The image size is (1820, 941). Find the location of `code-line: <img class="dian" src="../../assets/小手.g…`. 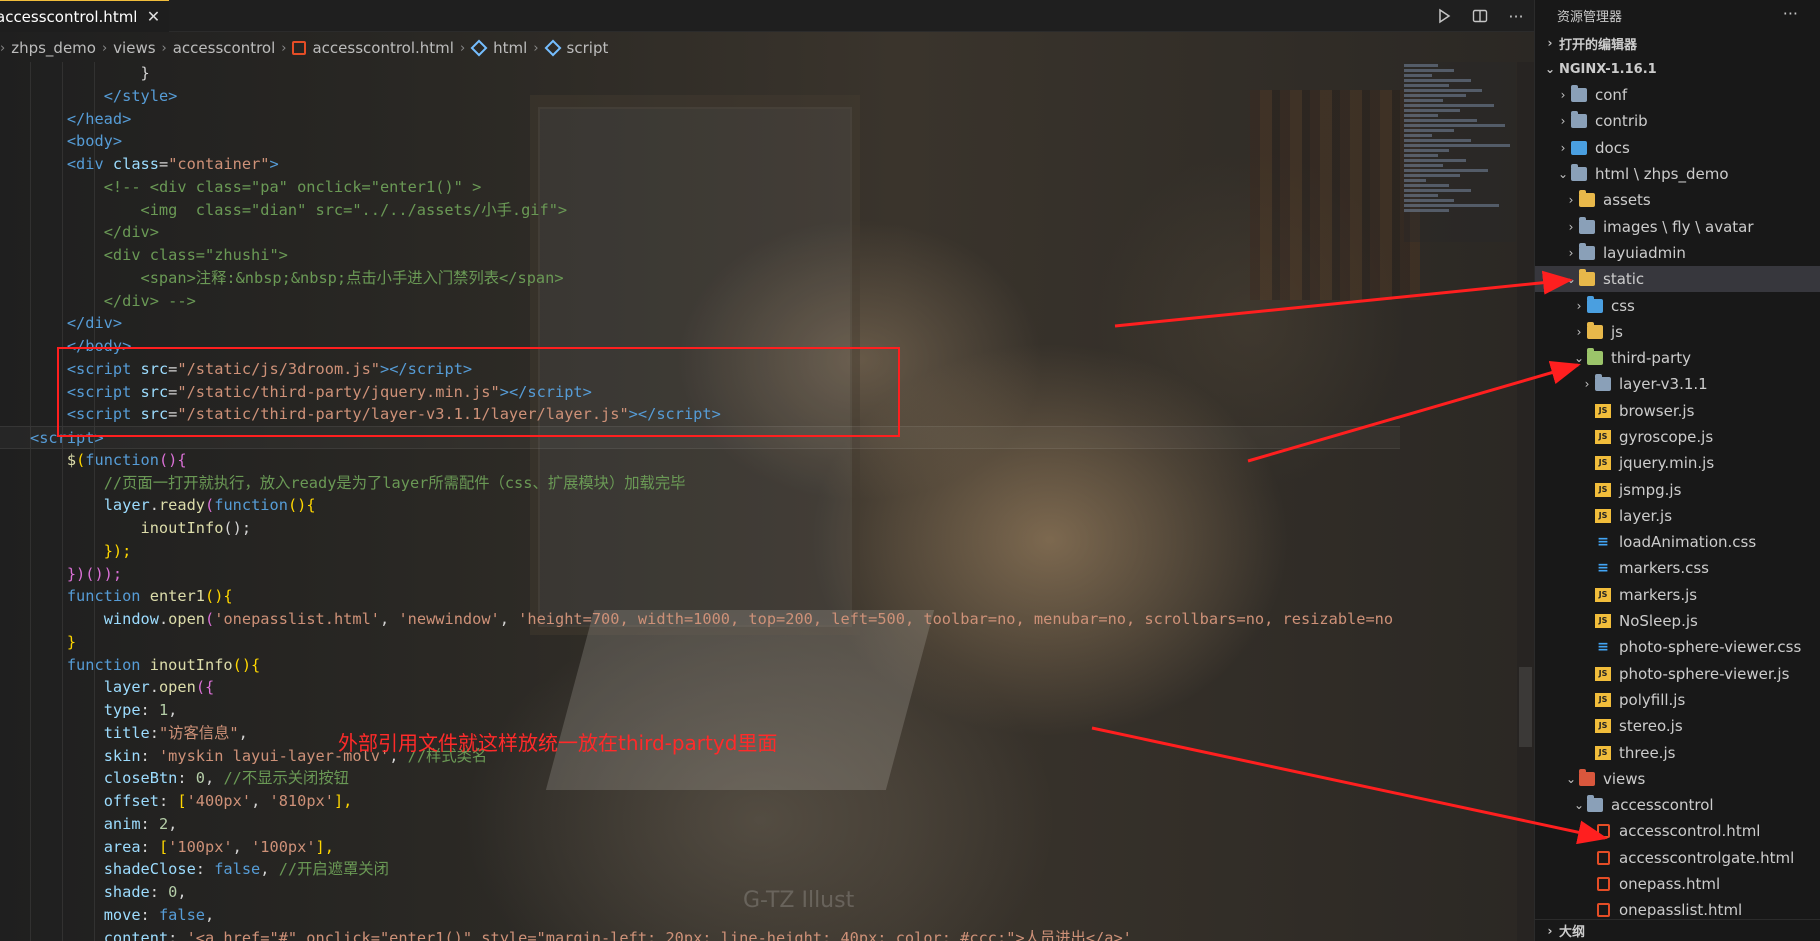

code-line: <img class="dian" src="../../assets/小手.g… is located at coordinates (700, 210).